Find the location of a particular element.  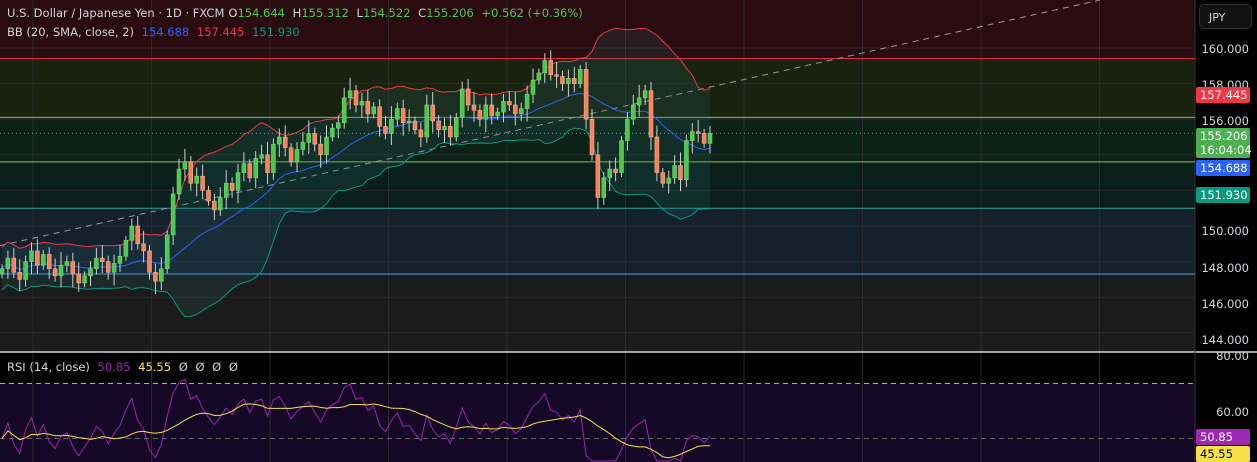

close-label: C is located at coordinates (422, 13).